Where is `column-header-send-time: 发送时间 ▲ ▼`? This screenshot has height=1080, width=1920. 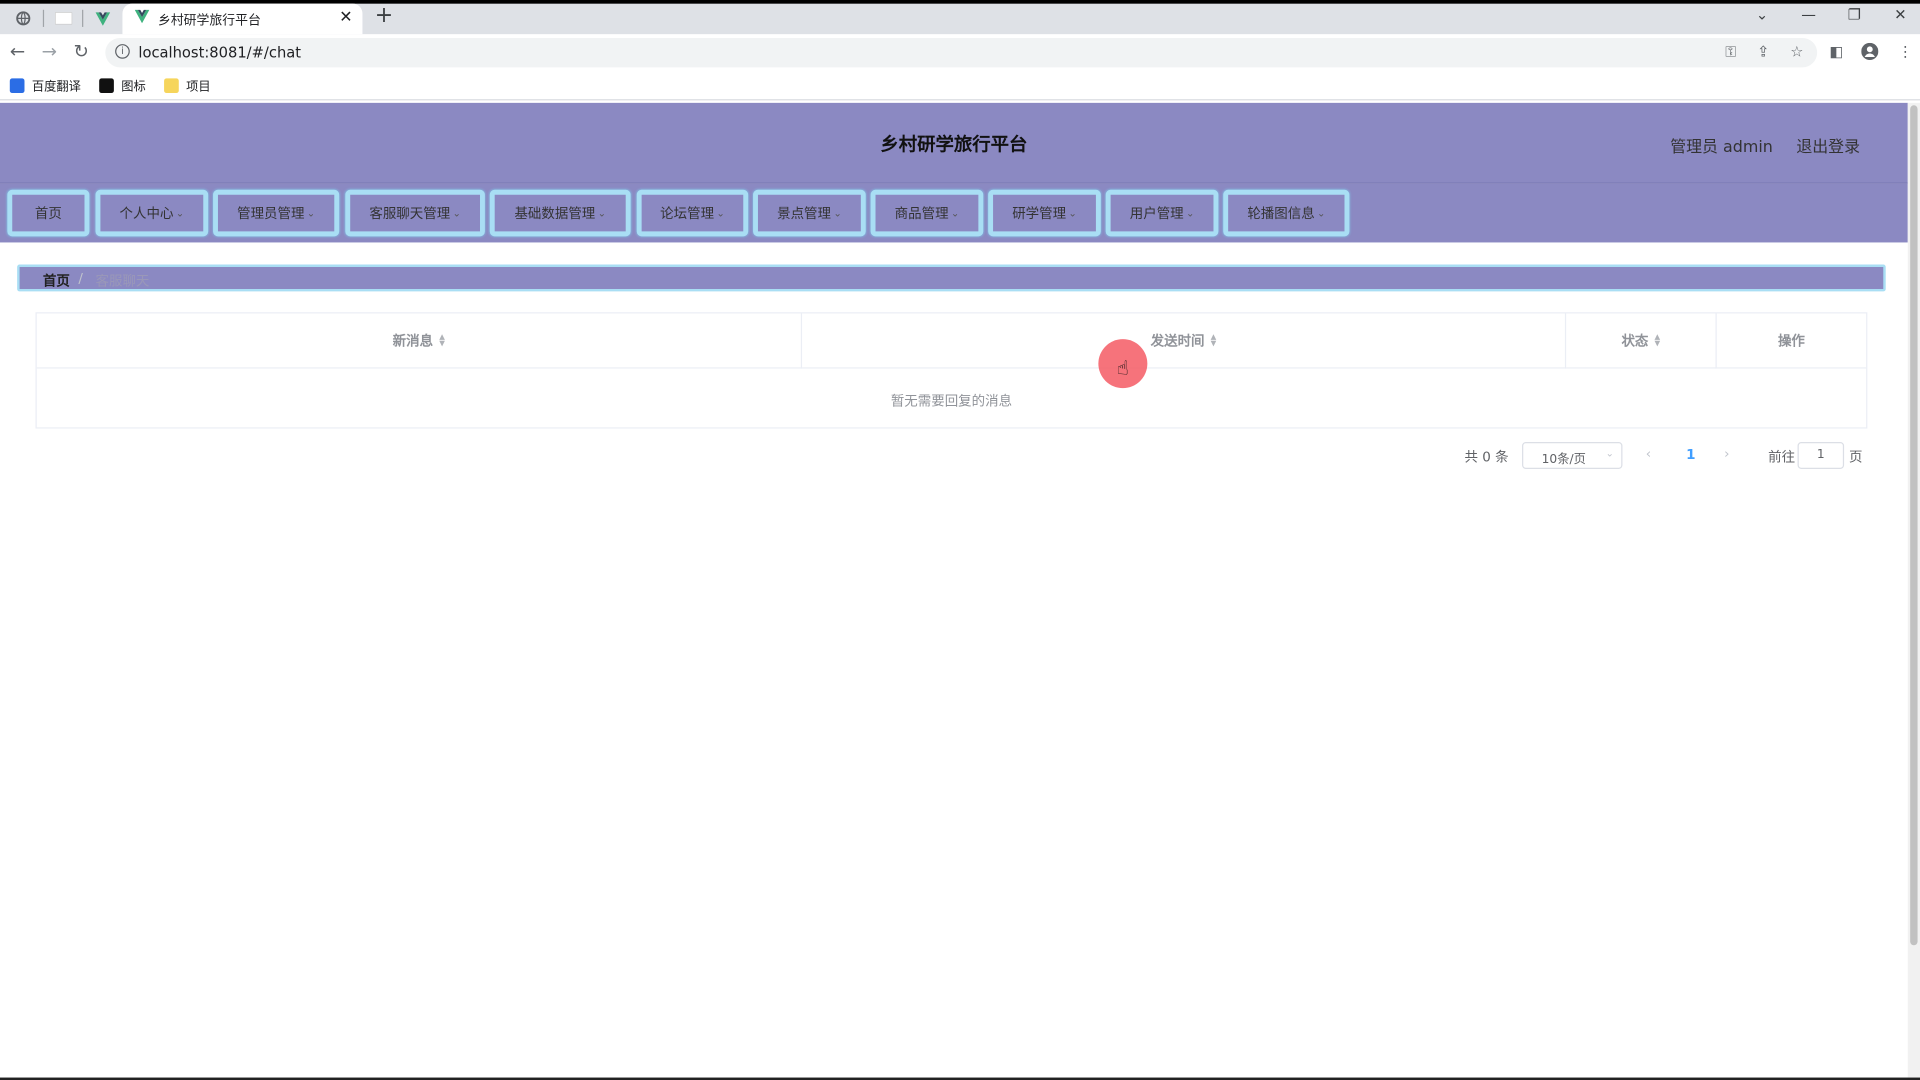
column-header-send-time: 发送时间 ▲ ▼ is located at coordinates (1184, 341).